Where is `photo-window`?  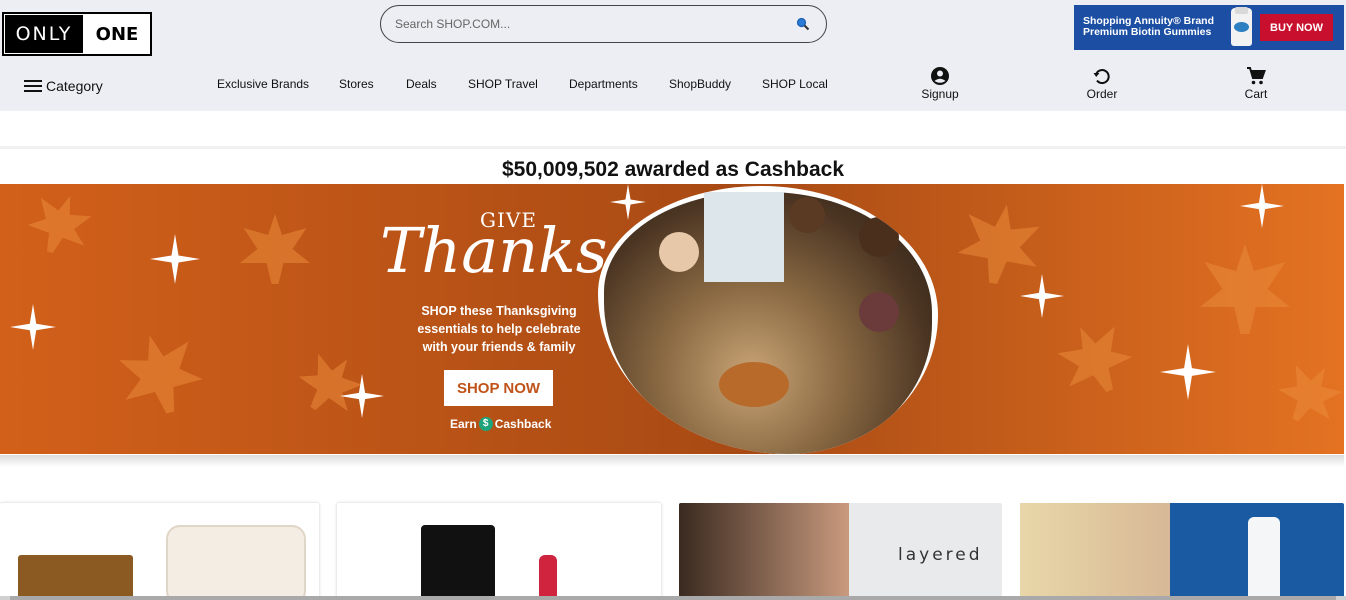 photo-window is located at coordinates (744, 237).